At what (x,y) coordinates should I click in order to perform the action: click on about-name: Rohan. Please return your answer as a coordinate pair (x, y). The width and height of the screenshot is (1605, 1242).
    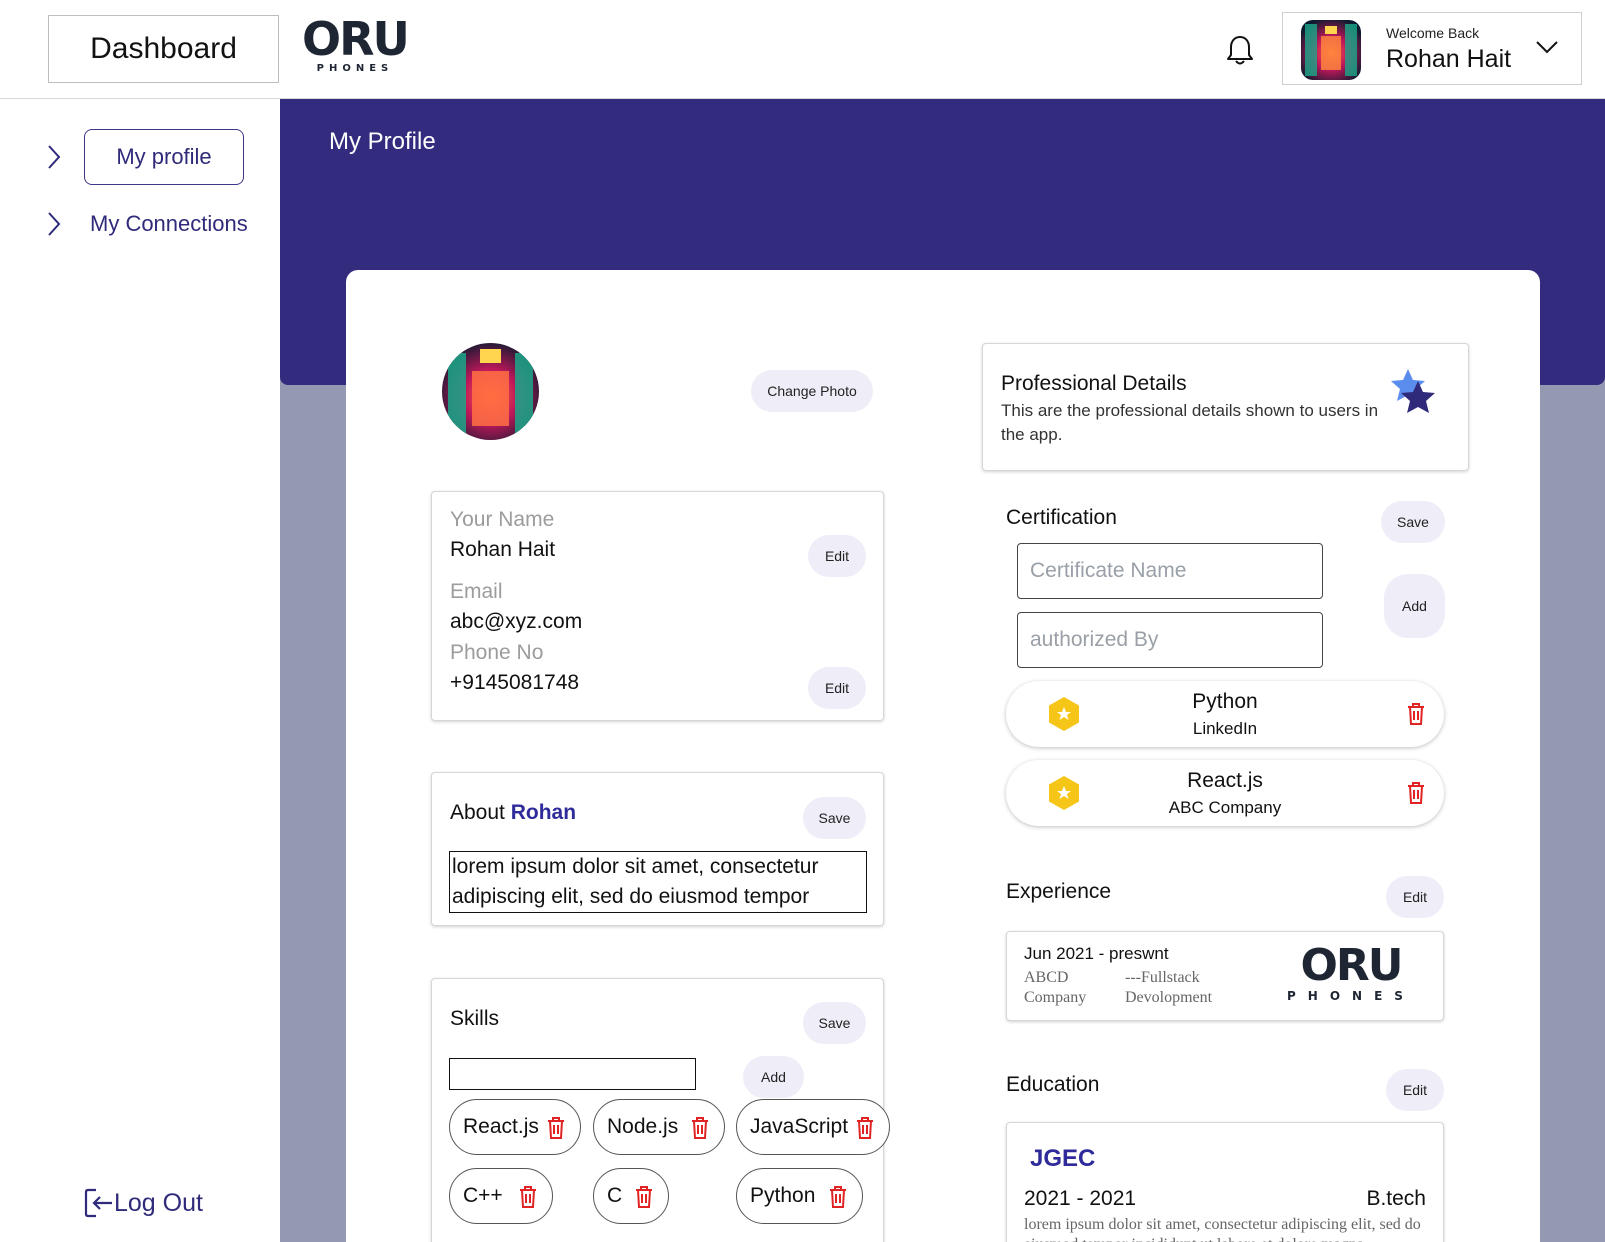
    Looking at the image, I should click on (543, 812).